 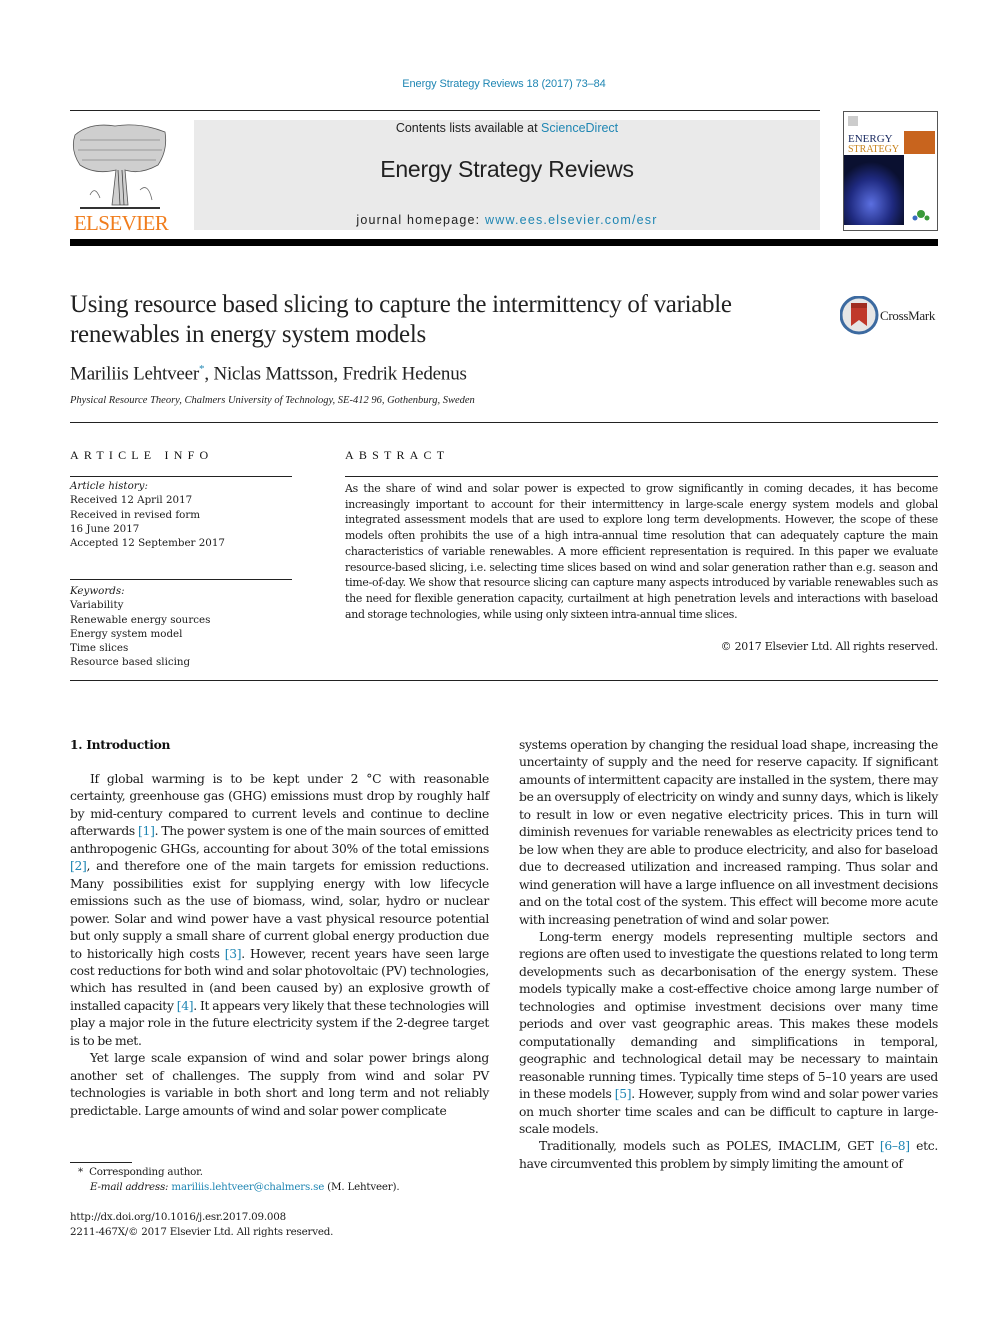 What do you see at coordinates (105, 528) in the screenshot?
I see `history-item: 16 June 2017` at bounding box center [105, 528].